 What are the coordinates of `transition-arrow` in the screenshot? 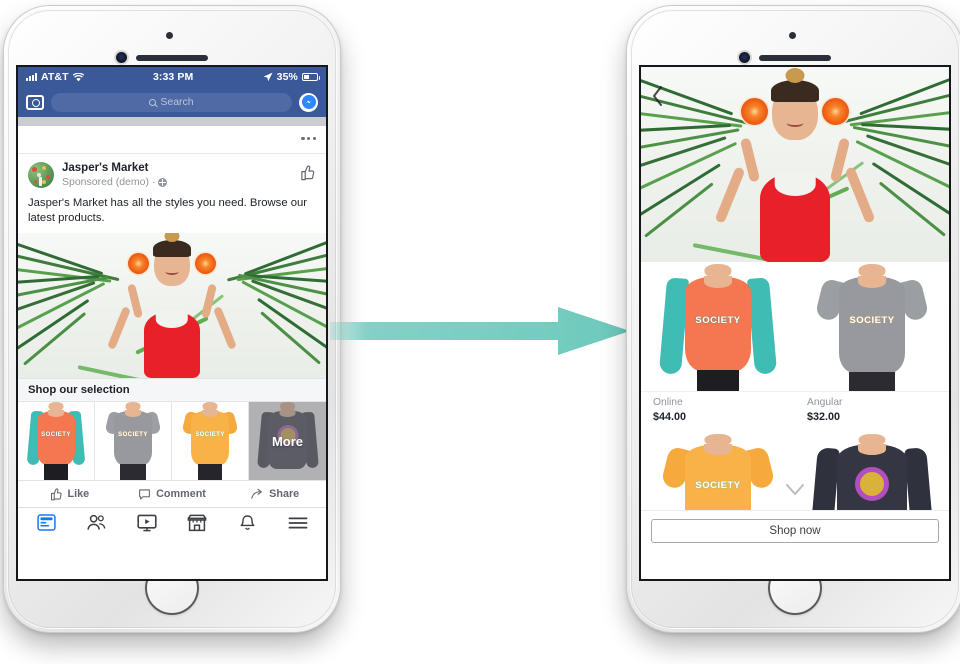 It's located at (480, 331).